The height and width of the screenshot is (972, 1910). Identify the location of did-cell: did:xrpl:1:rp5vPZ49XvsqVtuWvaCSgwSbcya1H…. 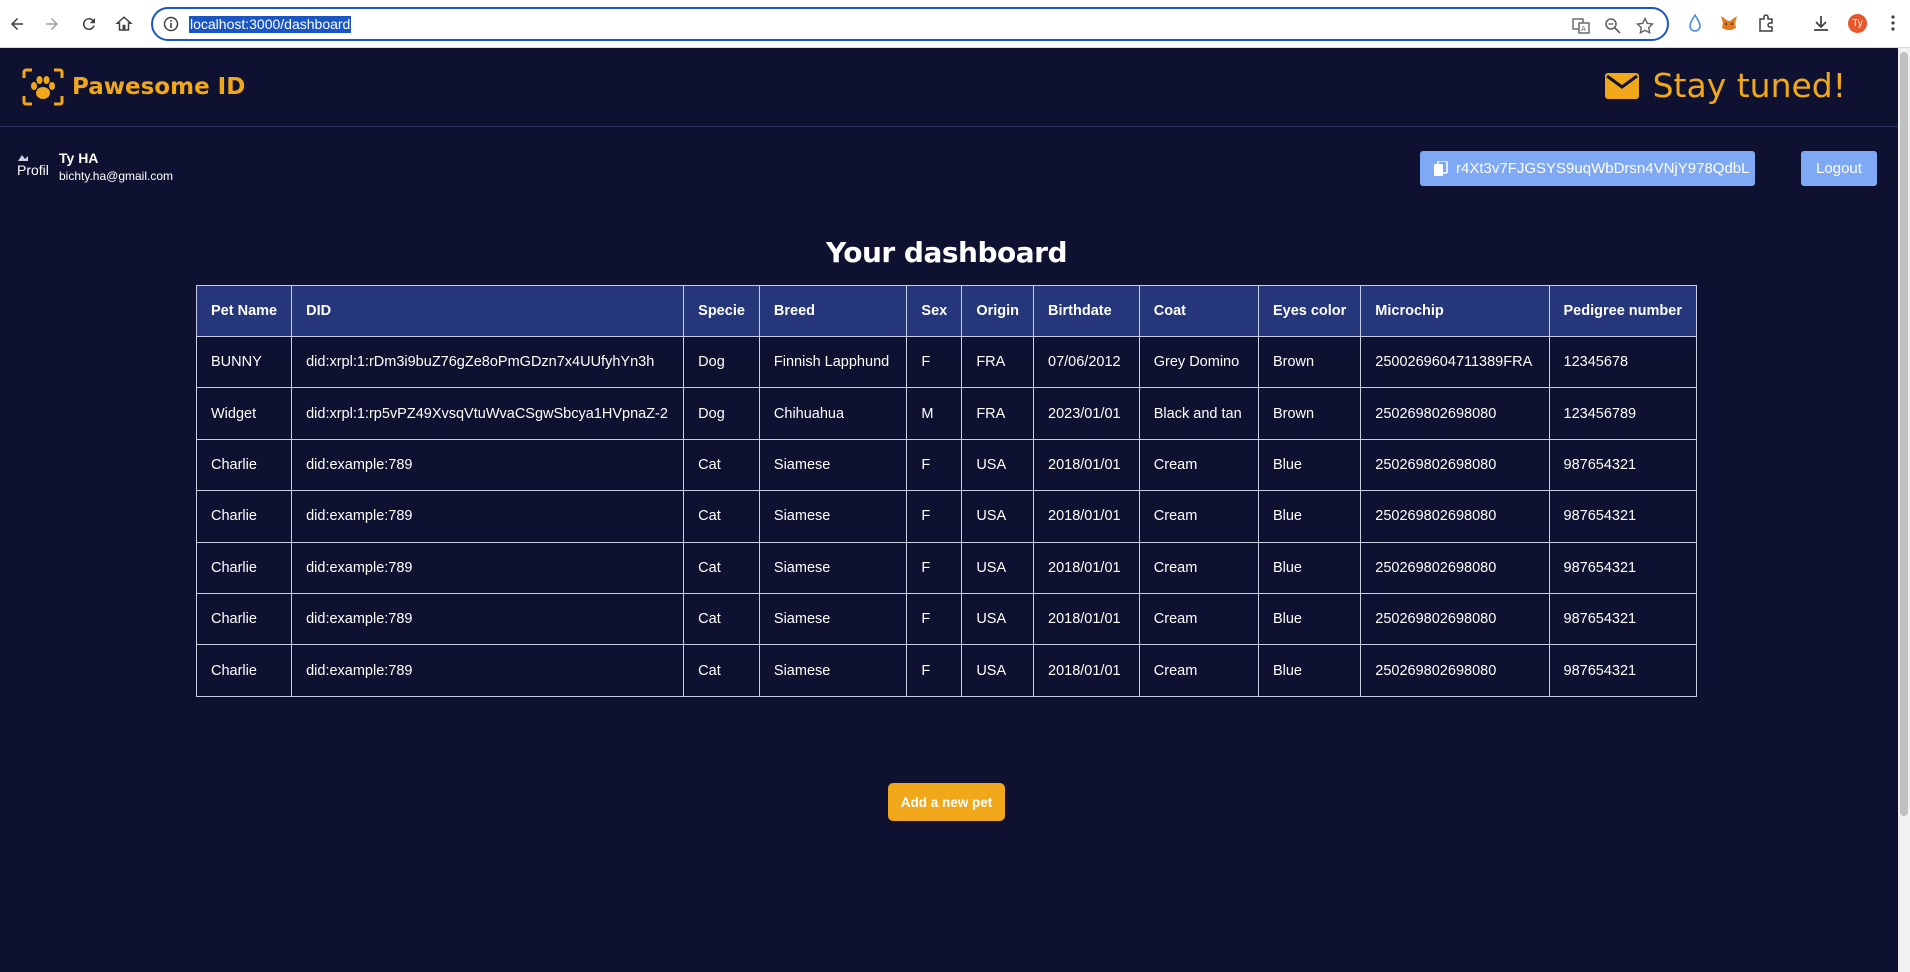
(488, 413).